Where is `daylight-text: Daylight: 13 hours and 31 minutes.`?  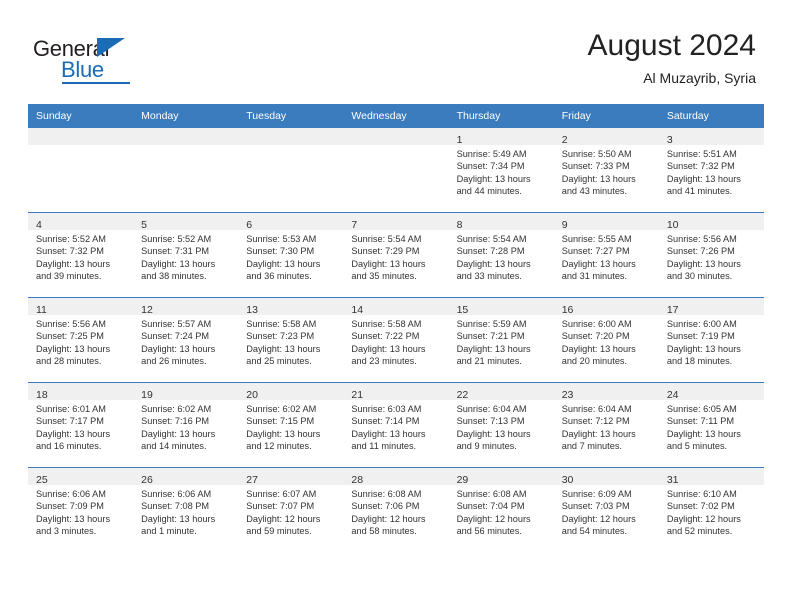 daylight-text: Daylight: 13 hours and 31 minutes. is located at coordinates (598, 270).